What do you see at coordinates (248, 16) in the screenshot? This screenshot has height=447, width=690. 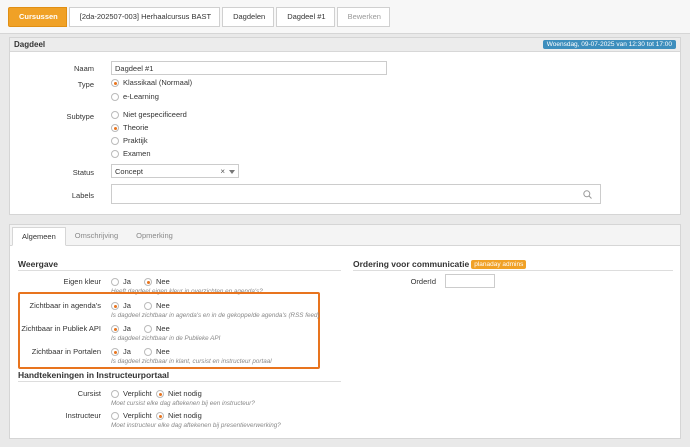 I see `breadcrumb-dagdelen: Dagdelen` at bounding box center [248, 16].